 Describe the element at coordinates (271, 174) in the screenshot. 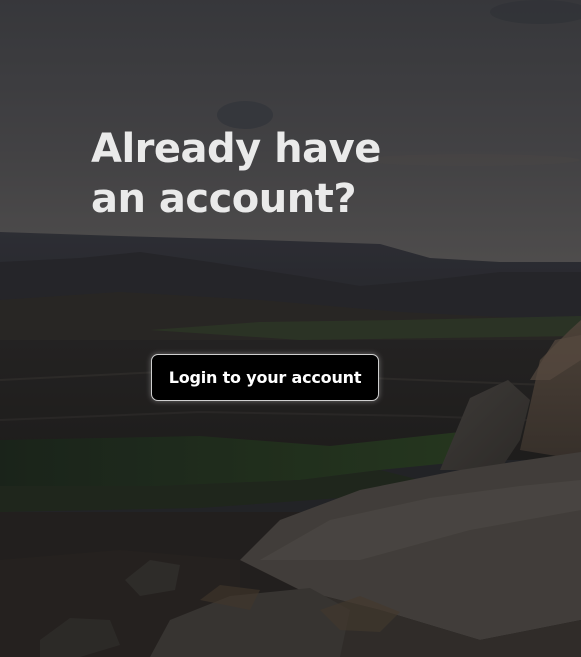

I see `section-heading: Already have an account?` at that location.